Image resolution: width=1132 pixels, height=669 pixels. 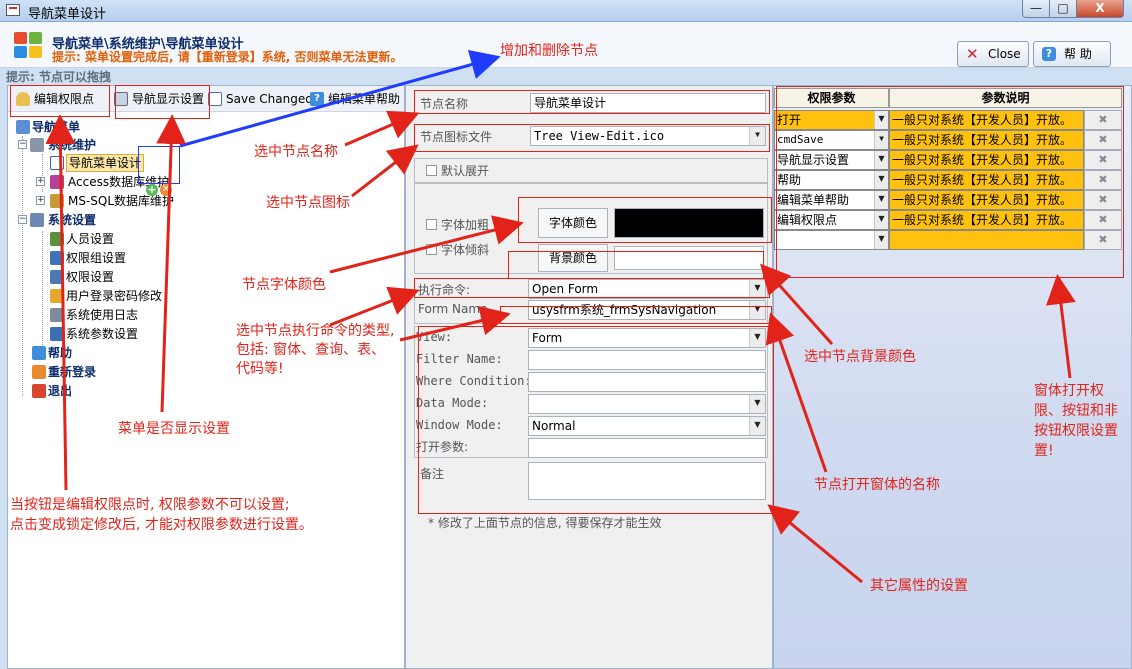 I want to click on close-icon: ✕, so click(x=972, y=54).